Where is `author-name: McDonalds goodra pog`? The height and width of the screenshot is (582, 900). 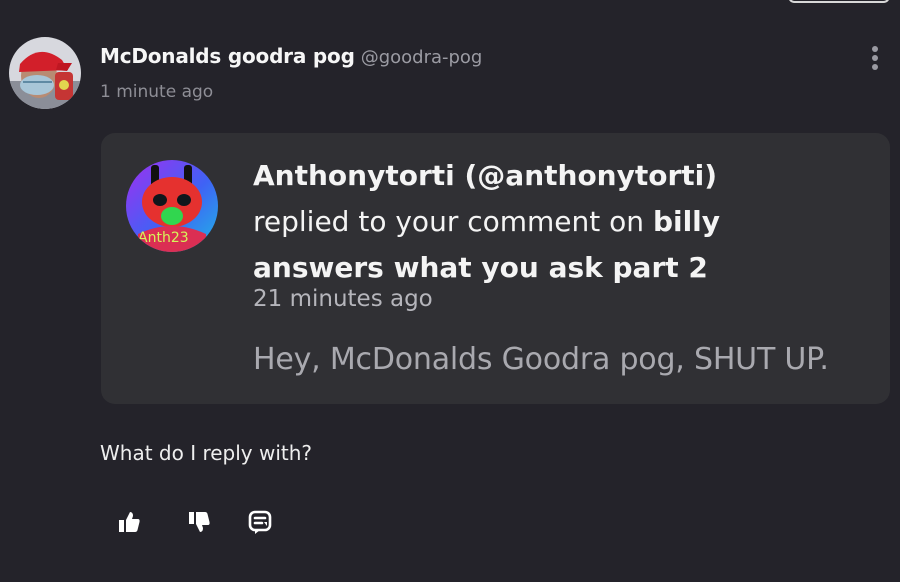 author-name: McDonalds goodra pog is located at coordinates (227, 56).